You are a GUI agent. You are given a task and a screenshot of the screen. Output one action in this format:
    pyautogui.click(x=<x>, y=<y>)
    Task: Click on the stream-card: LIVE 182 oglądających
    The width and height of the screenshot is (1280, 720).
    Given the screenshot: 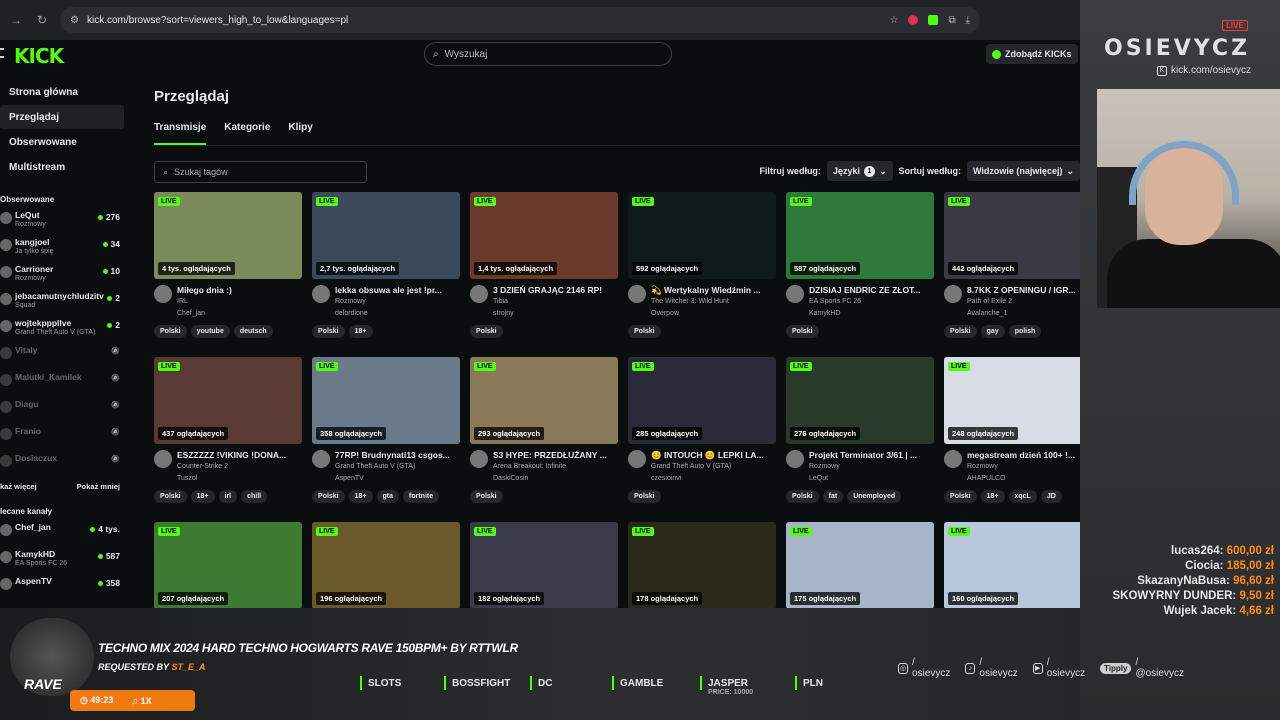 What is the action you would take?
    pyautogui.click(x=544, y=565)
    